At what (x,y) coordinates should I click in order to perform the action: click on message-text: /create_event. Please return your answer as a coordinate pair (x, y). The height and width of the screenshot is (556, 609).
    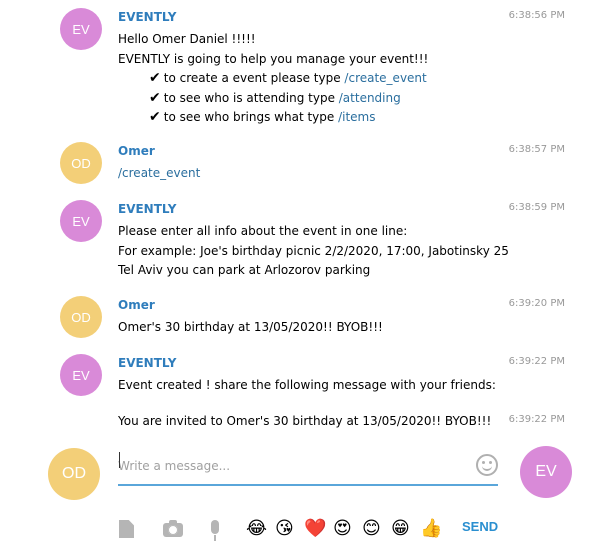
    Looking at the image, I should click on (159, 174).